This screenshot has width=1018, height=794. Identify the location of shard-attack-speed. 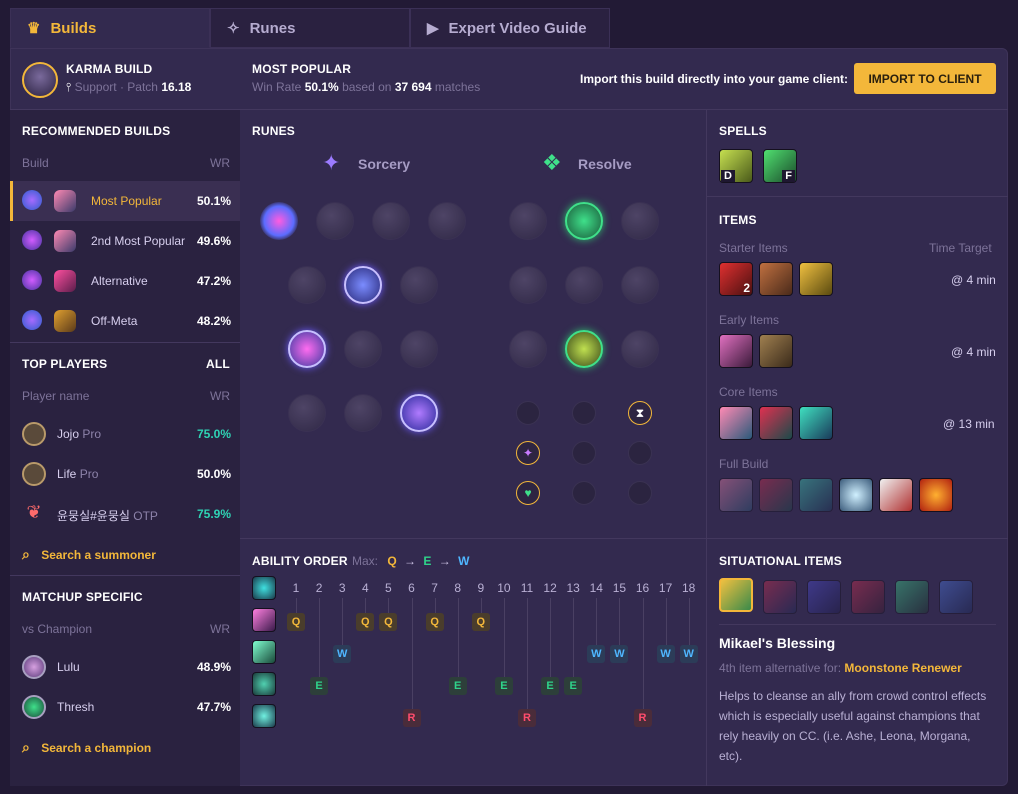
(584, 413).